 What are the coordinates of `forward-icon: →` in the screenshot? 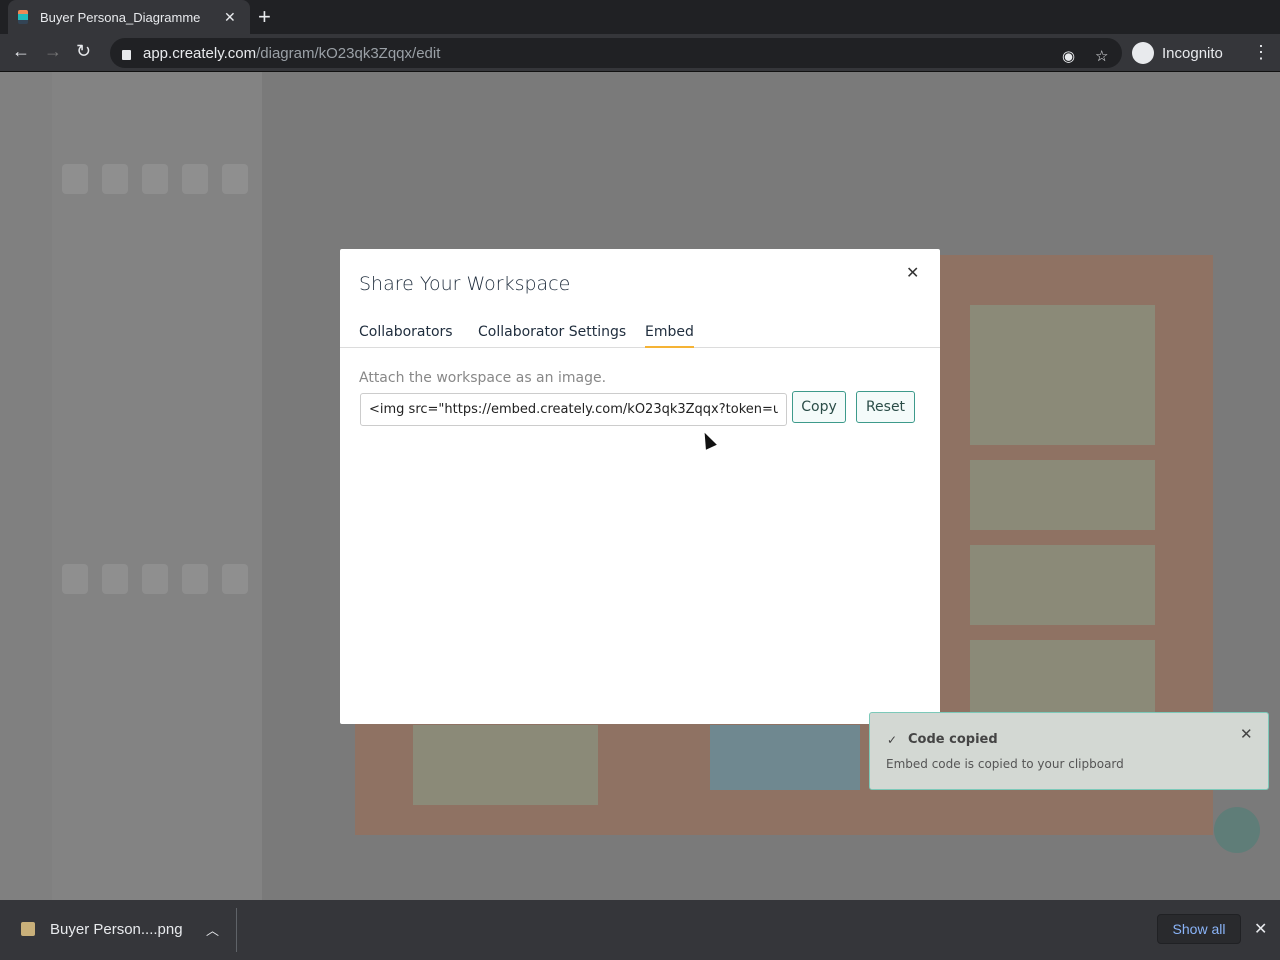 It's located at (53, 51).